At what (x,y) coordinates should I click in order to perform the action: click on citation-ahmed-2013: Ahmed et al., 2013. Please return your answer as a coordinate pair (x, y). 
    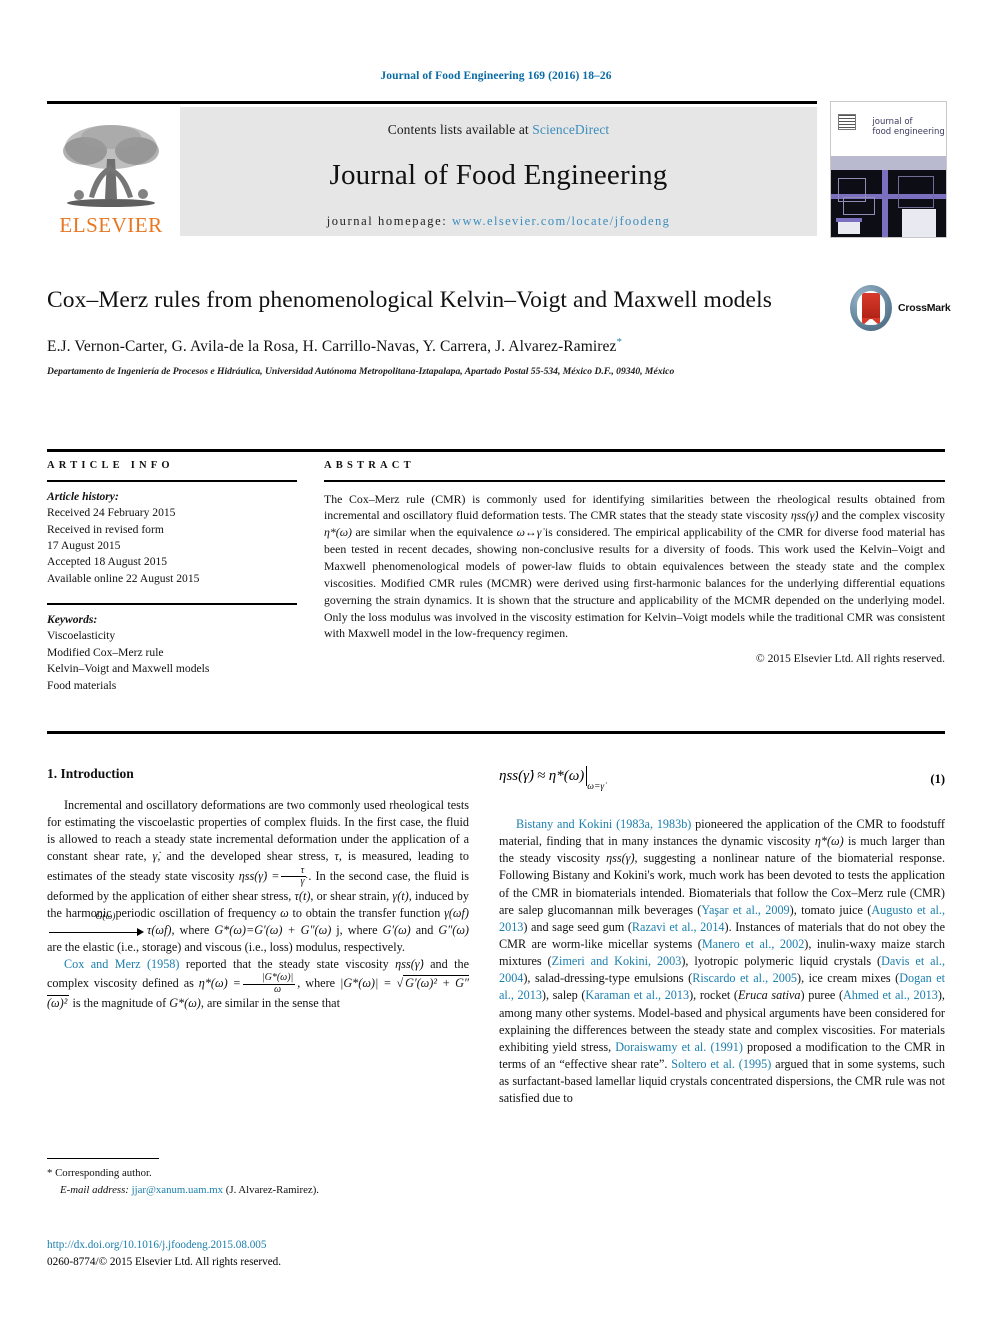
    Looking at the image, I should click on (890, 995).